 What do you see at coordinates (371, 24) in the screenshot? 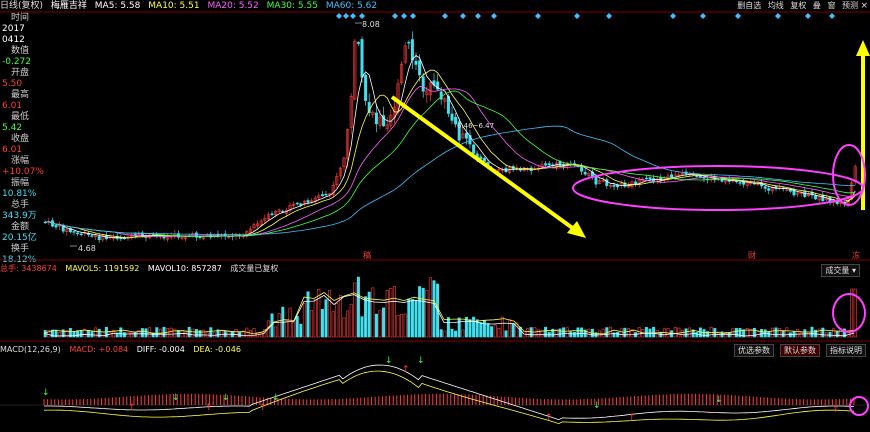
I see `high-price-mark: 8.08` at bounding box center [371, 24].